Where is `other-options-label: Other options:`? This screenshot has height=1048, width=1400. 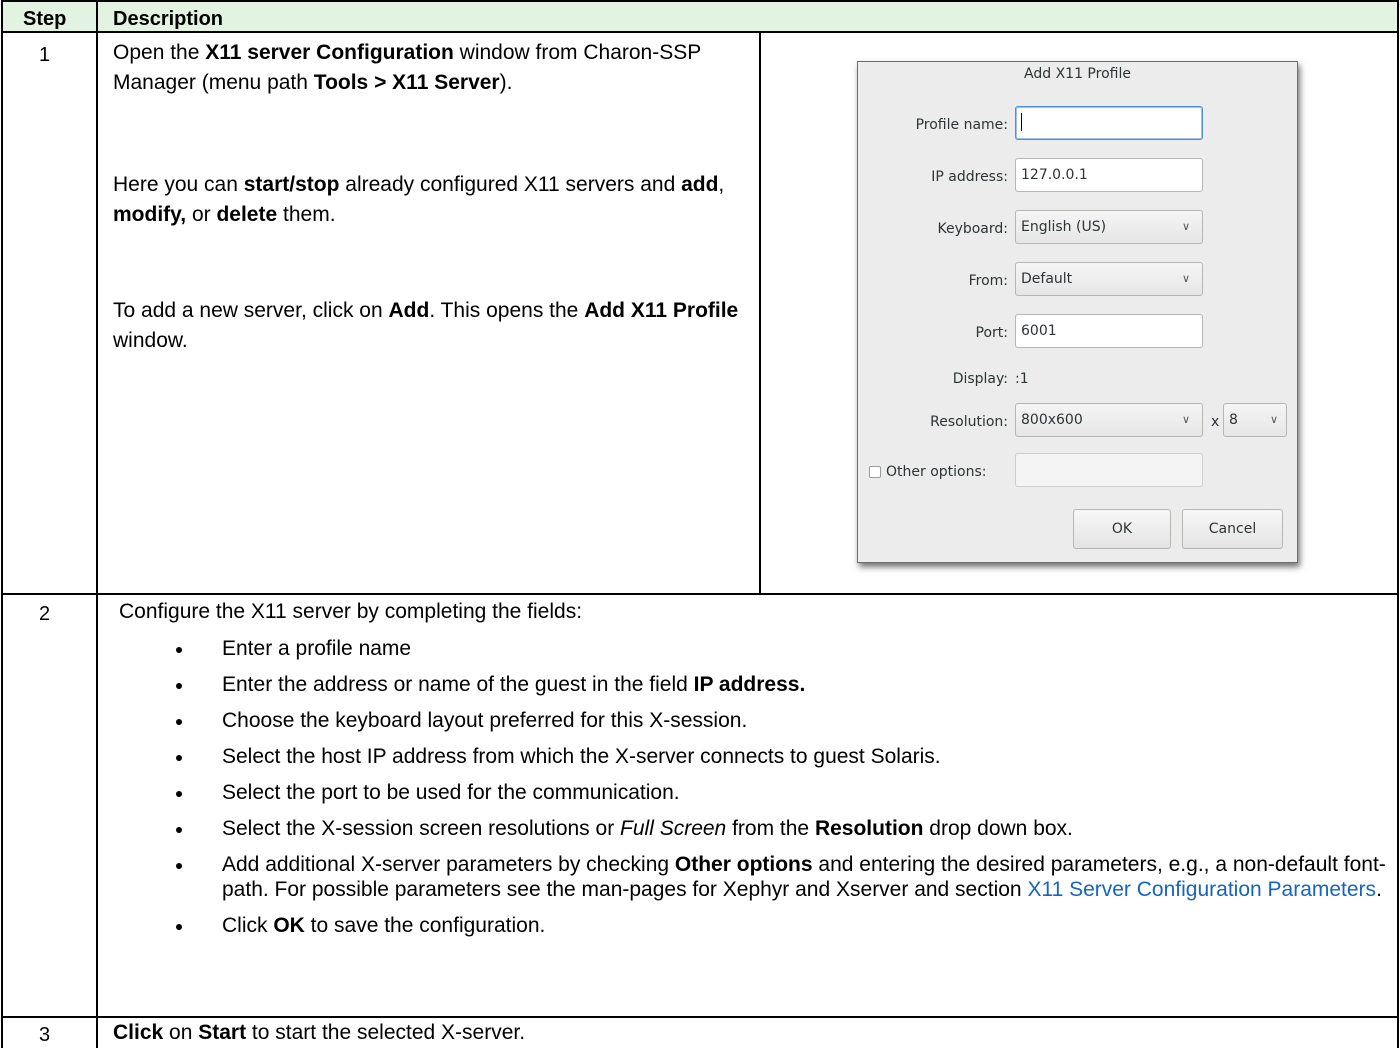 other-options-label: Other options: is located at coordinates (936, 472).